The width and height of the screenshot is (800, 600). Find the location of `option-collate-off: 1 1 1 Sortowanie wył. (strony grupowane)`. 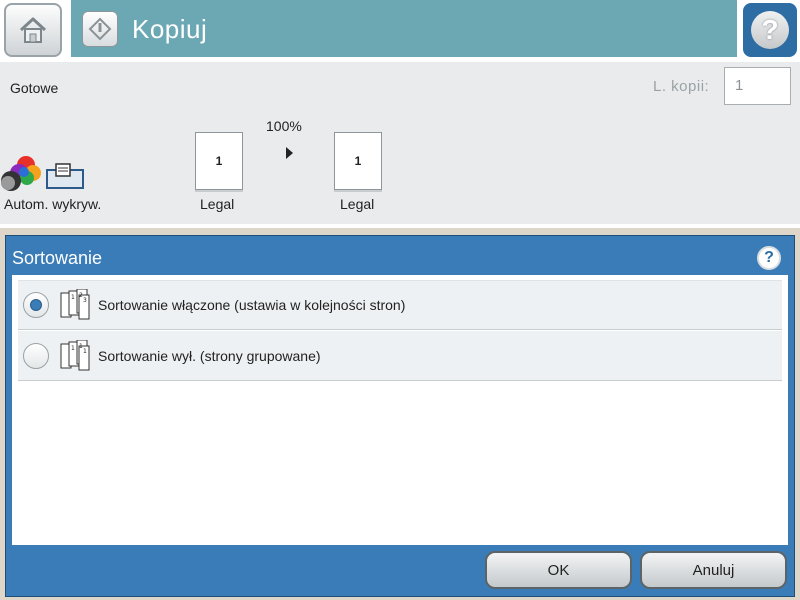

option-collate-off: 1 1 1 Sortowanie wył. (strony grupowane) is located at coordinates (400, 356).